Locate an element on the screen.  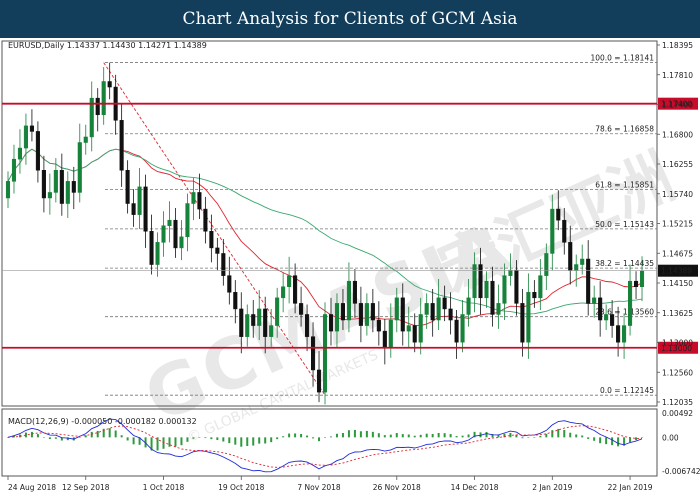
macd-tick-label: -0.006742 is located at coordinates (681, 471).